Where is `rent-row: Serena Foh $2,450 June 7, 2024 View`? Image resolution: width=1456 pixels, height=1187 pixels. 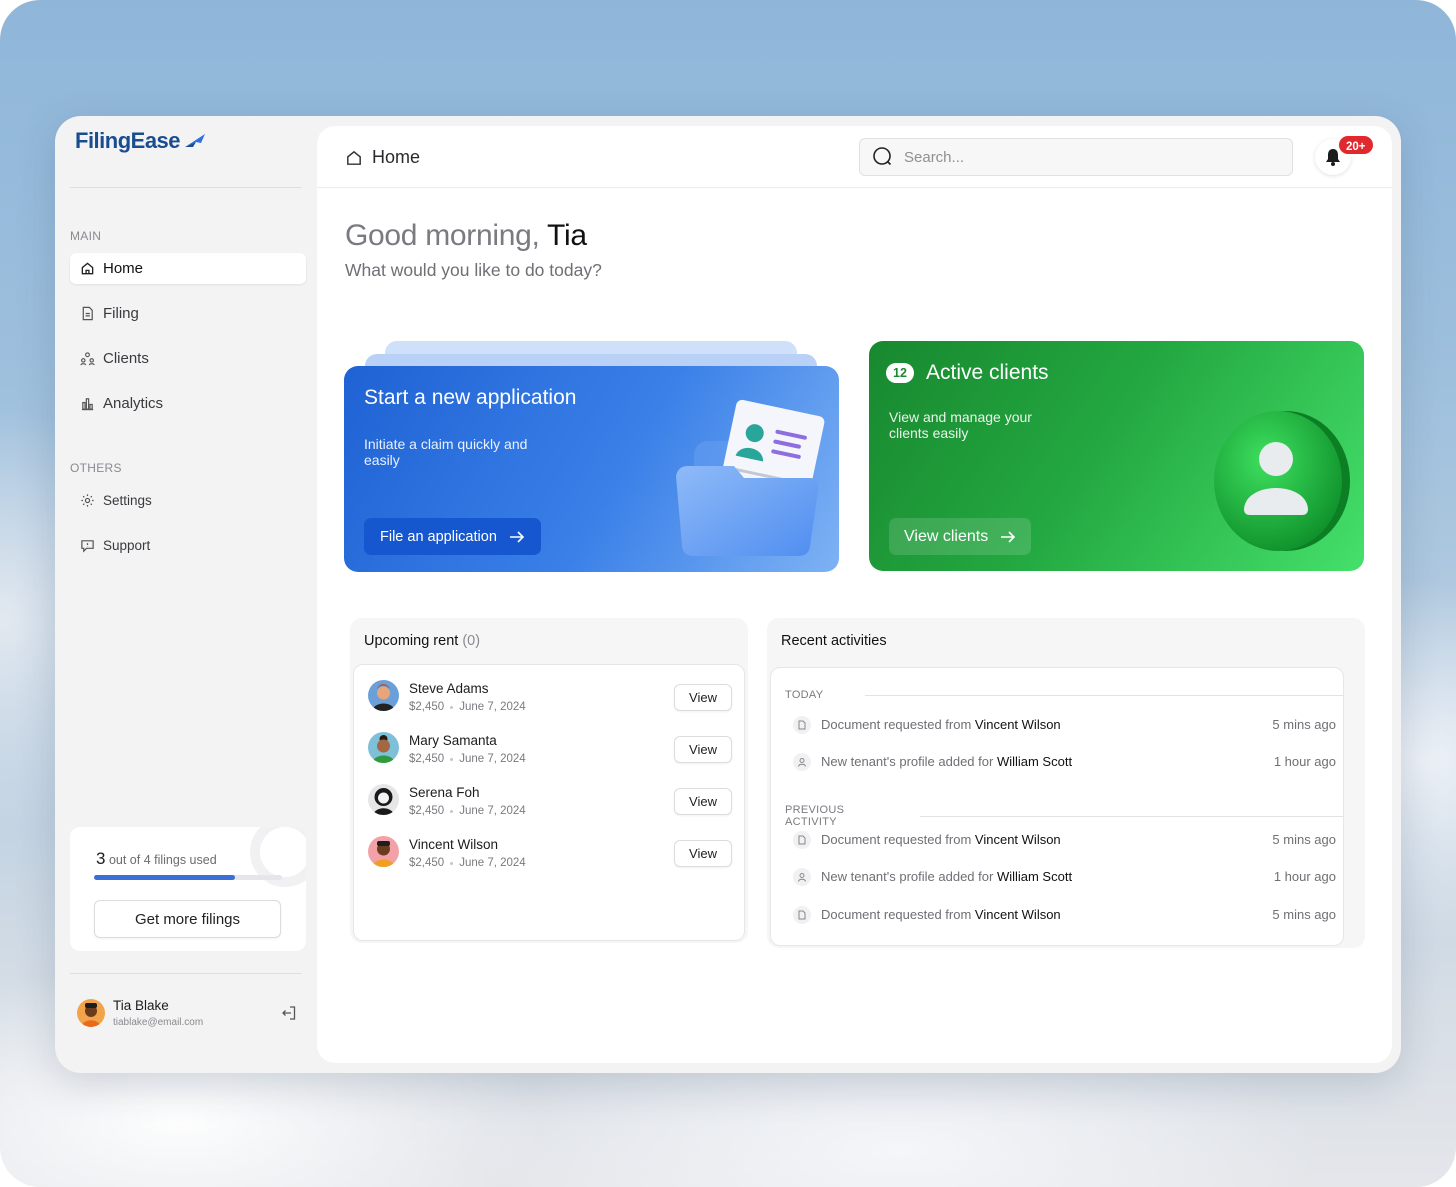
rent-row: Serena Foh $2,450 June 7, 2024 View is located at coordinates (550, 804).